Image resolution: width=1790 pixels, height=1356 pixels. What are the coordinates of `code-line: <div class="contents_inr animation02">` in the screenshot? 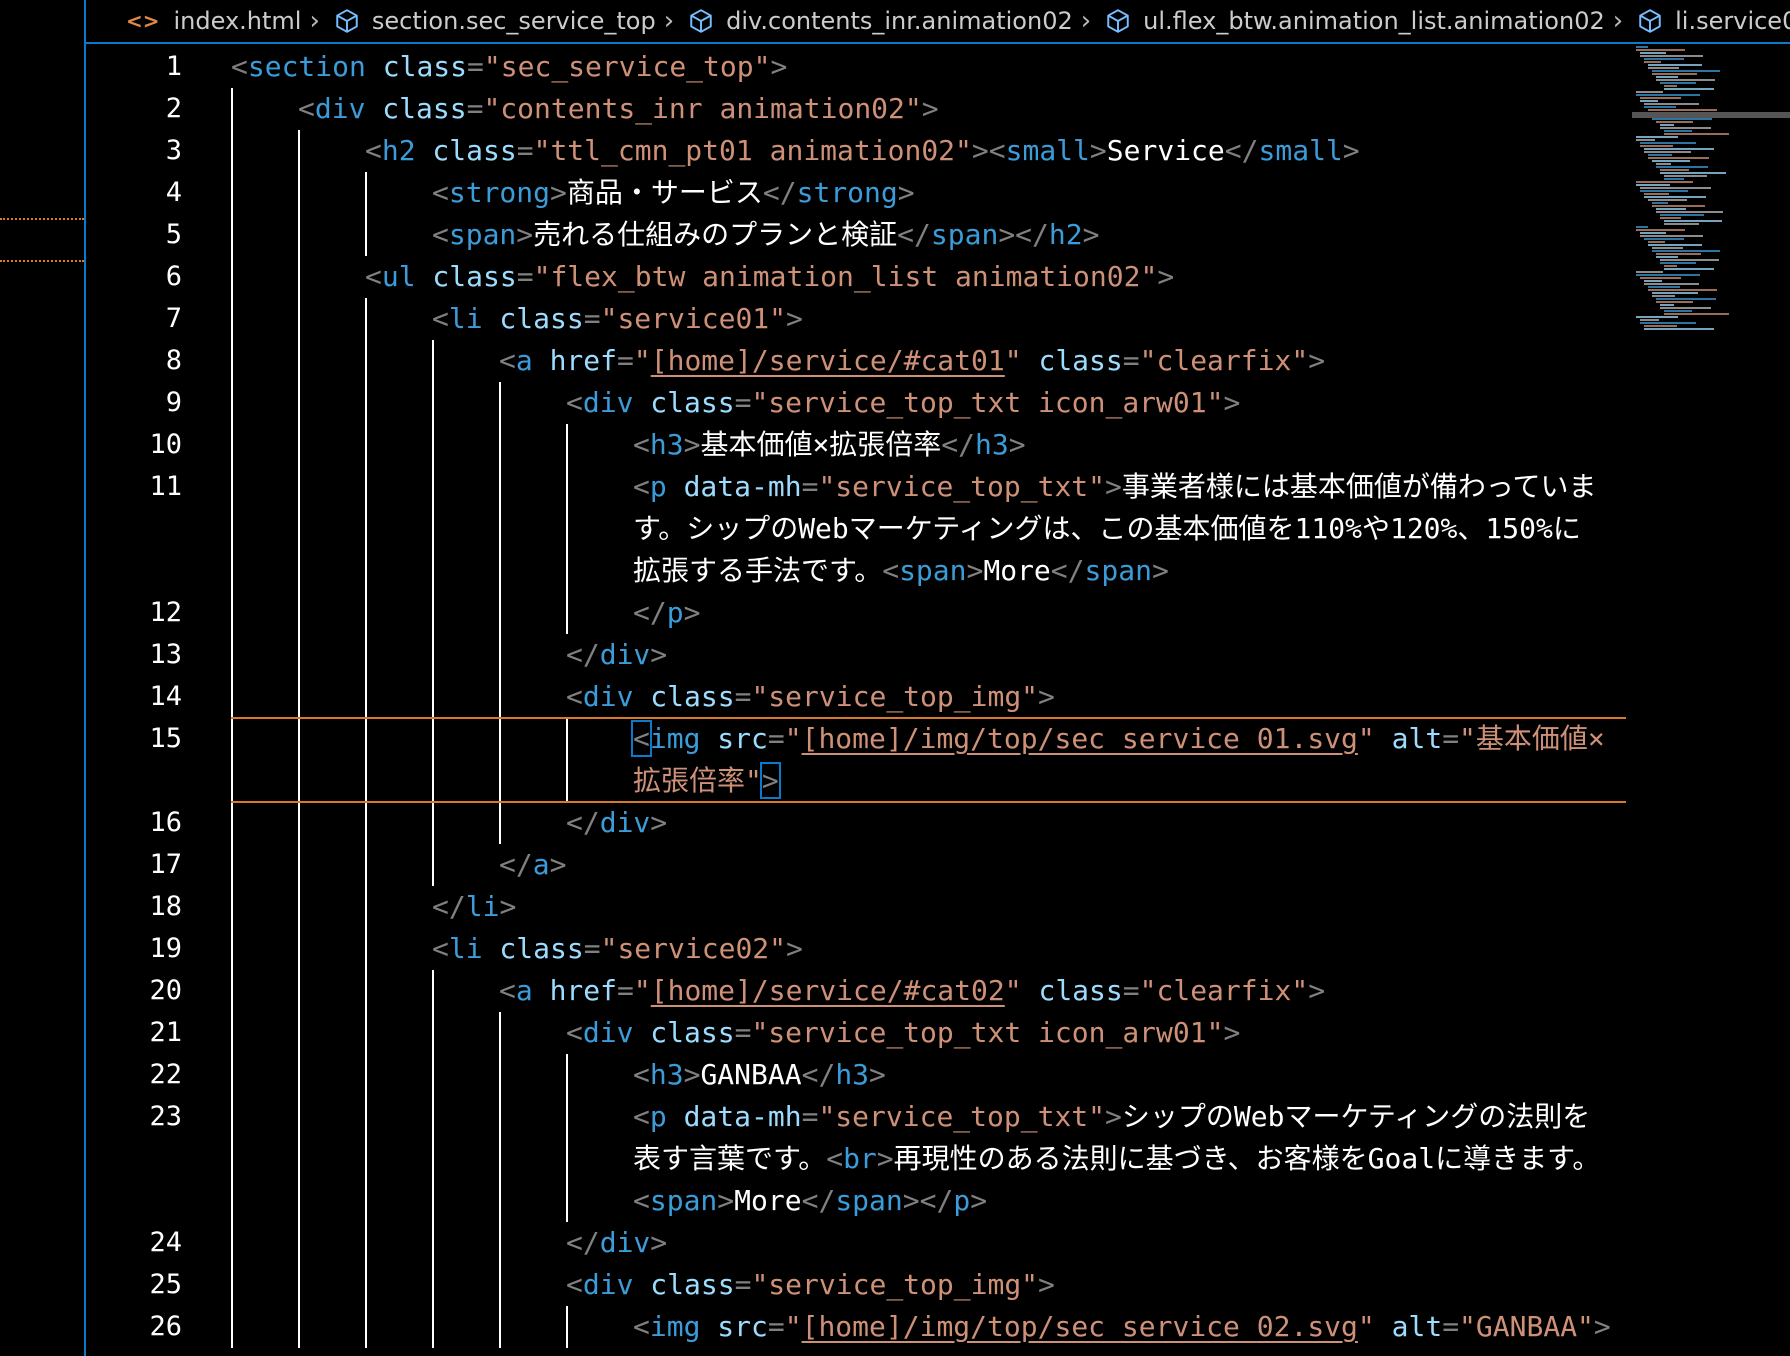 It's located at (618, 109).